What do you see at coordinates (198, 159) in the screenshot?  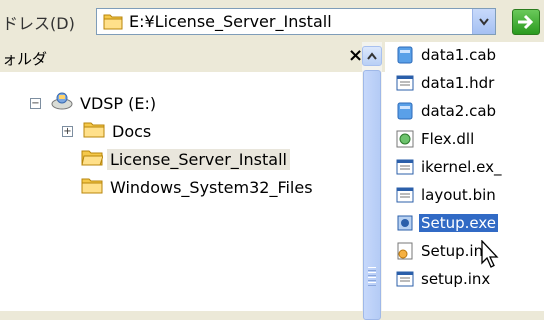 I see `tree-label: License_Server_Install` at bounding box center [198, 159].